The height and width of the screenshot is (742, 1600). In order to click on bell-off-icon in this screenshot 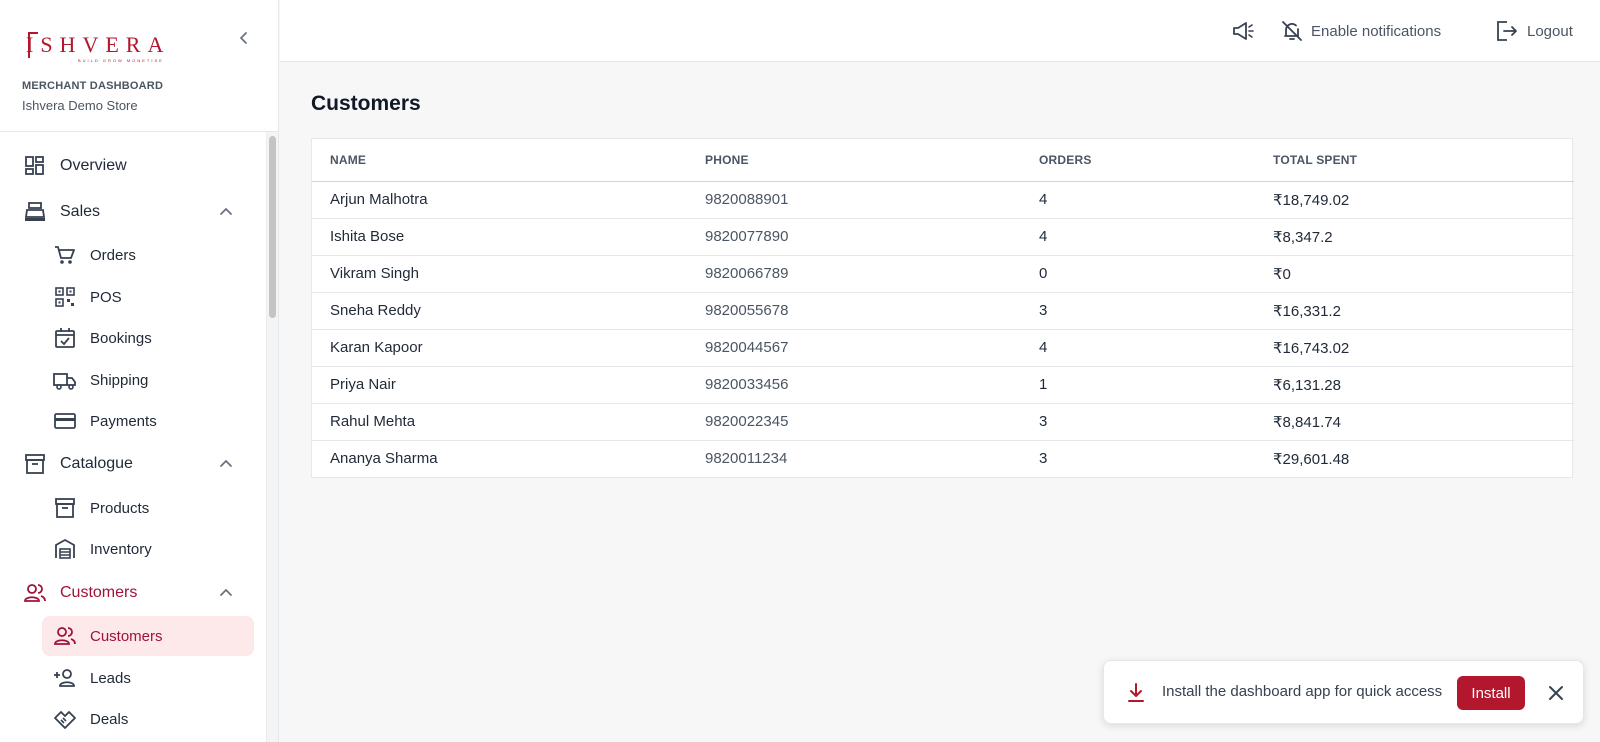, I will do `click(1292, 31)`.